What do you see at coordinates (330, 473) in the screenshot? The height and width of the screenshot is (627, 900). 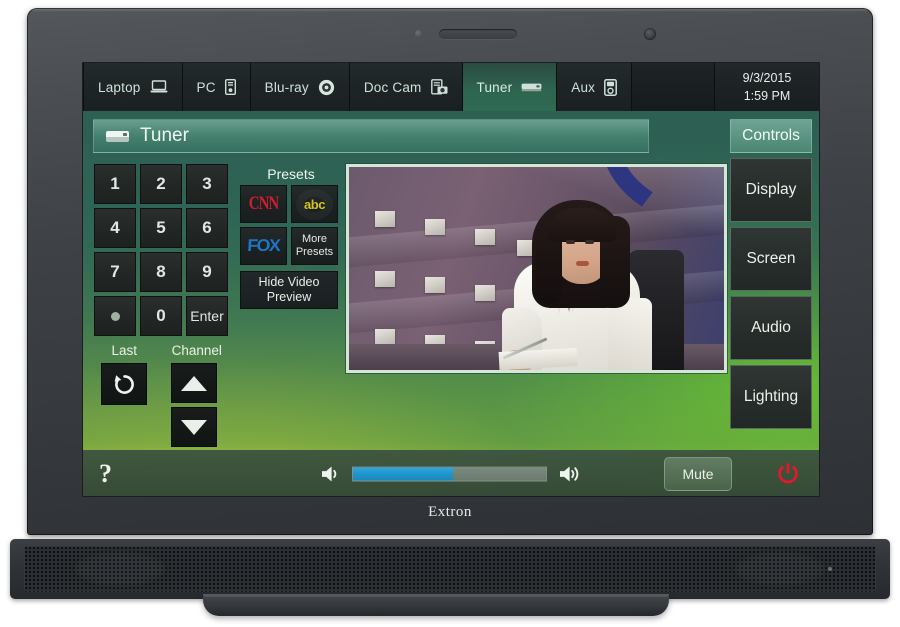 I see `speaker-low-icon` at bounding box center [330, 473].